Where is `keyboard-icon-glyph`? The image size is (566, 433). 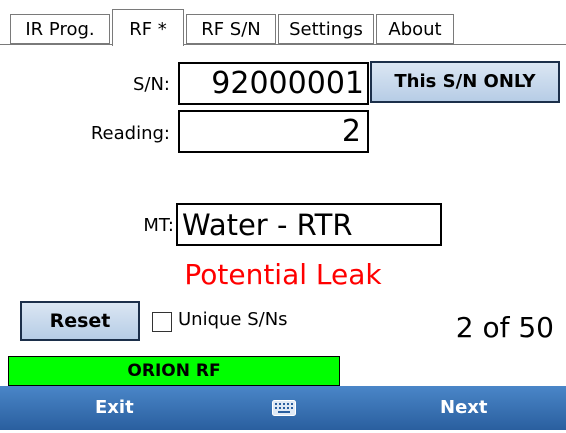
keyboard-icon-glyph is located at coordinates (284, 408).